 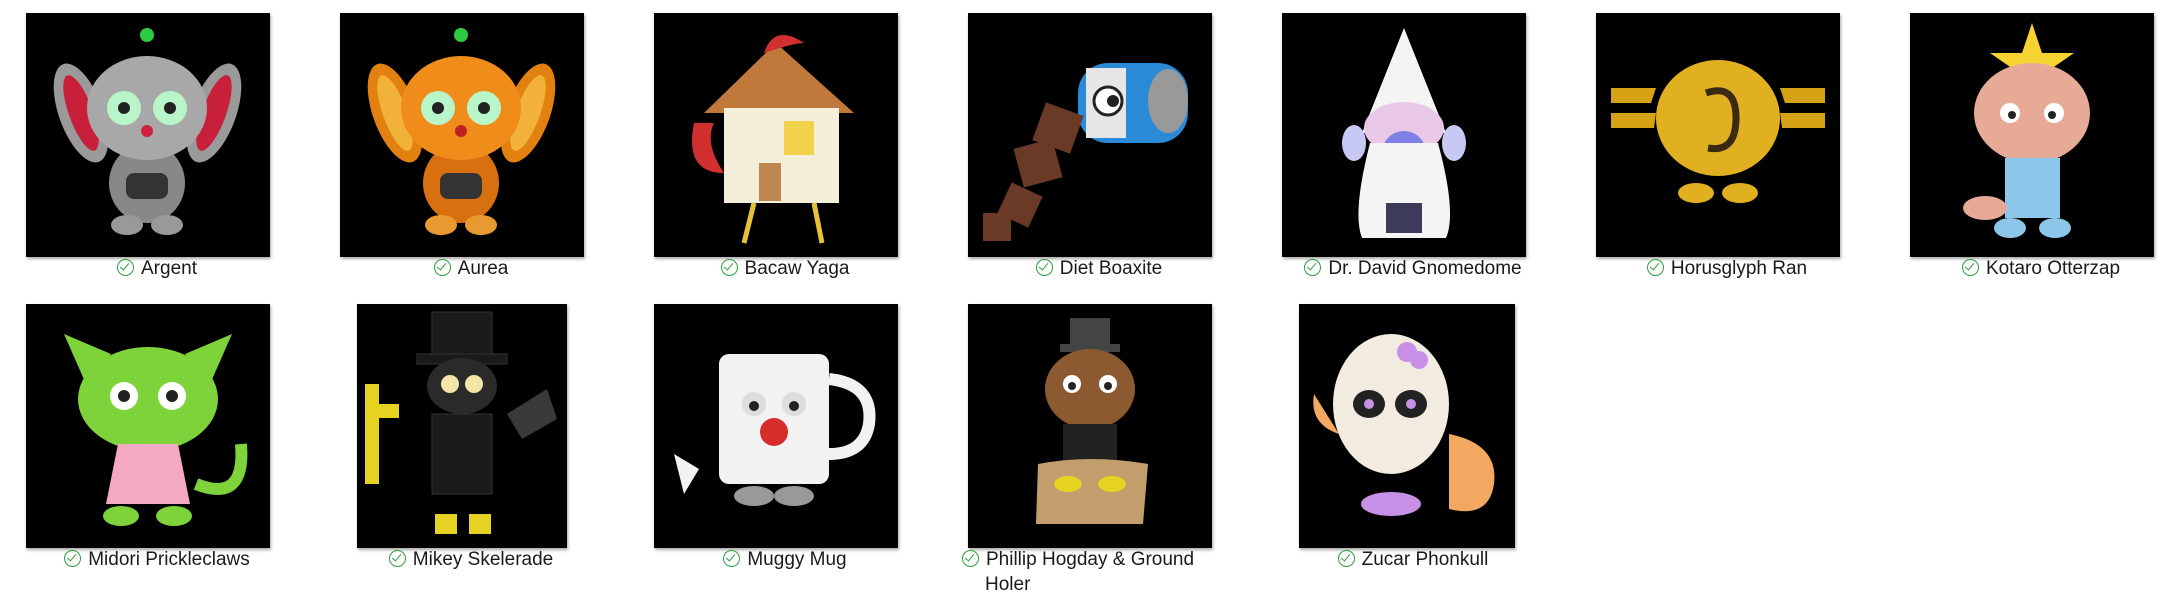 I want to click on thumbnail-bacaw-yaga, so click(x=776, y=135).